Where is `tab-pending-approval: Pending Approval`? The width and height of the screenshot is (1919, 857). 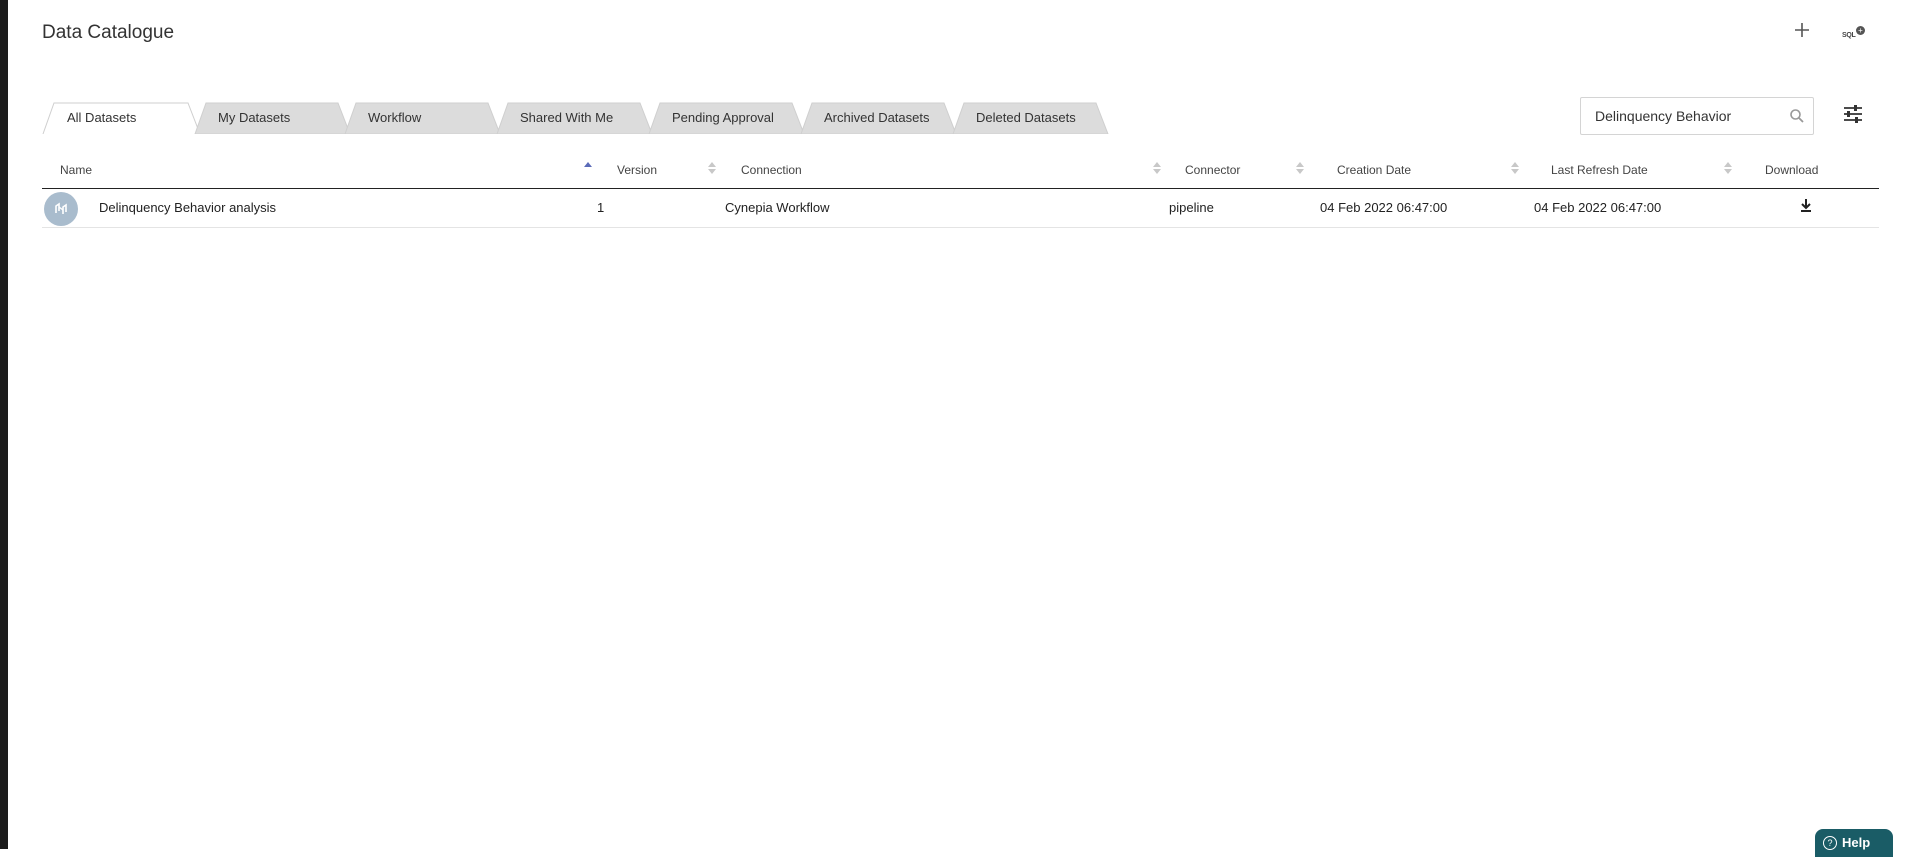
tab-pending-approval: Pending Approval is located at coordinates (726, 117).